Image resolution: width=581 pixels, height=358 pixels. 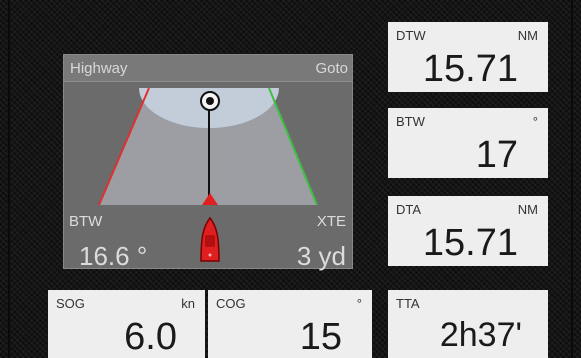 I want to click on sog-unit: kn, so click(x=188, y=303).